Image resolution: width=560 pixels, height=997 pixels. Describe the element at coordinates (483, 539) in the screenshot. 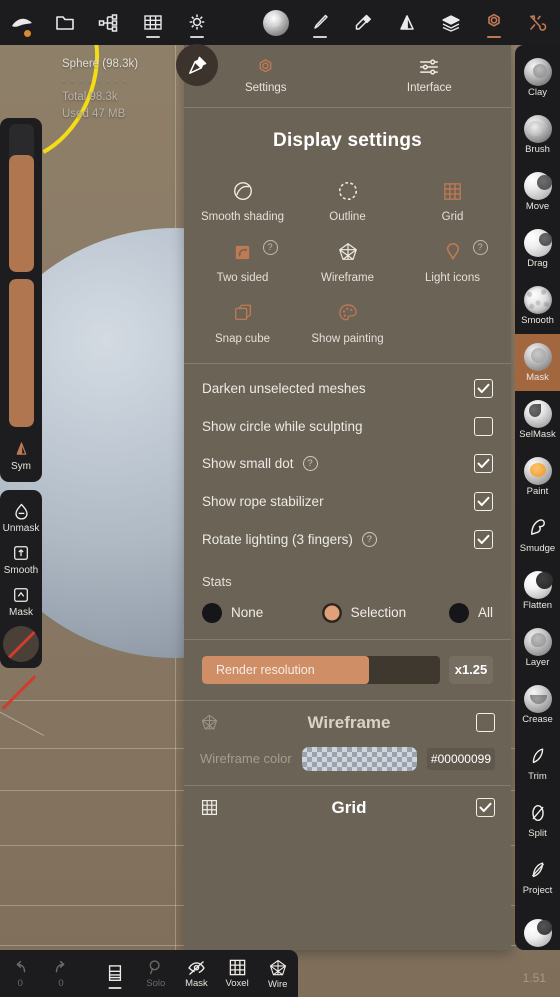

I see `checkbox-rotate-lighting` at that location.